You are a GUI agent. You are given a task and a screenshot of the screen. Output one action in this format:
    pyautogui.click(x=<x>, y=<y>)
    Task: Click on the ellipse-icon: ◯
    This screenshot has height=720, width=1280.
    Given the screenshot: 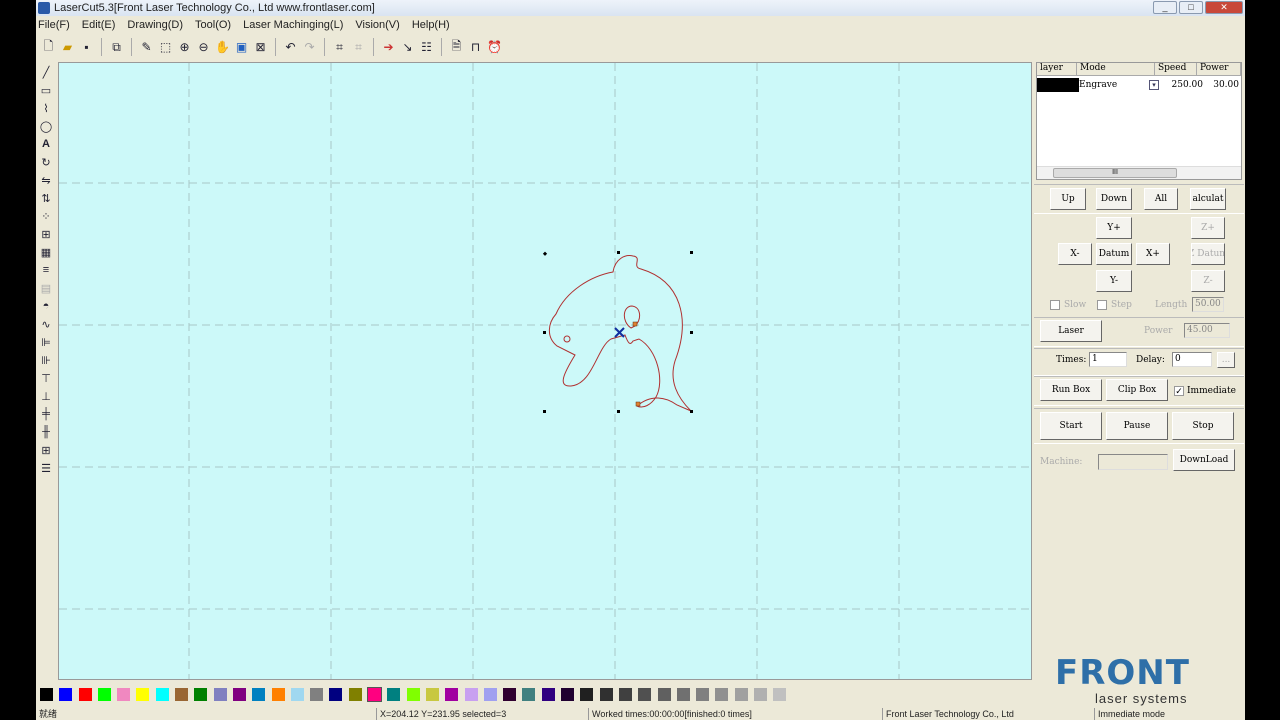 What is the action you would take?
    pyautogui.click(x=46, y=126)
    